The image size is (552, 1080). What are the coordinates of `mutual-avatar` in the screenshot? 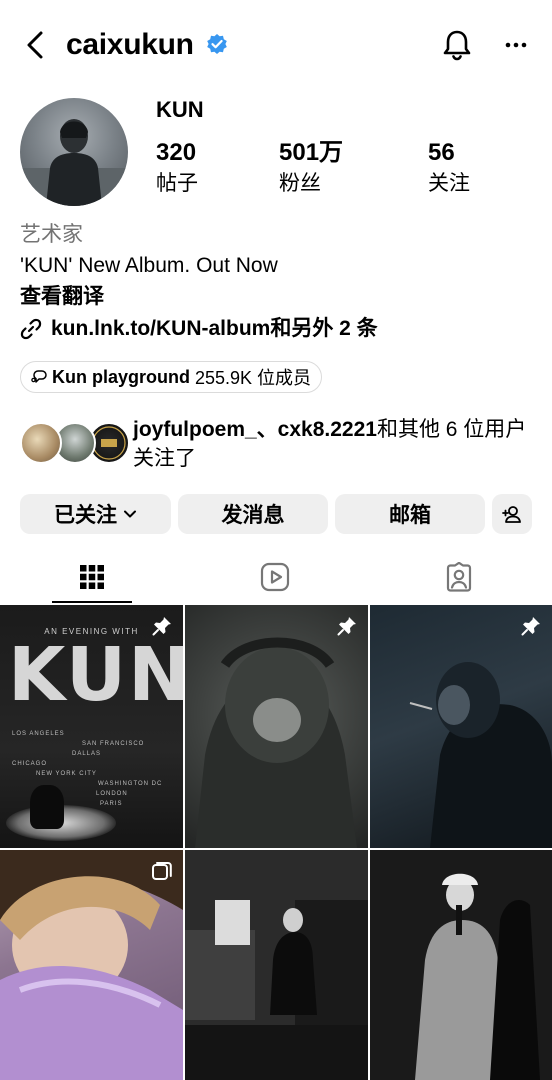 It's located at (41, 443).